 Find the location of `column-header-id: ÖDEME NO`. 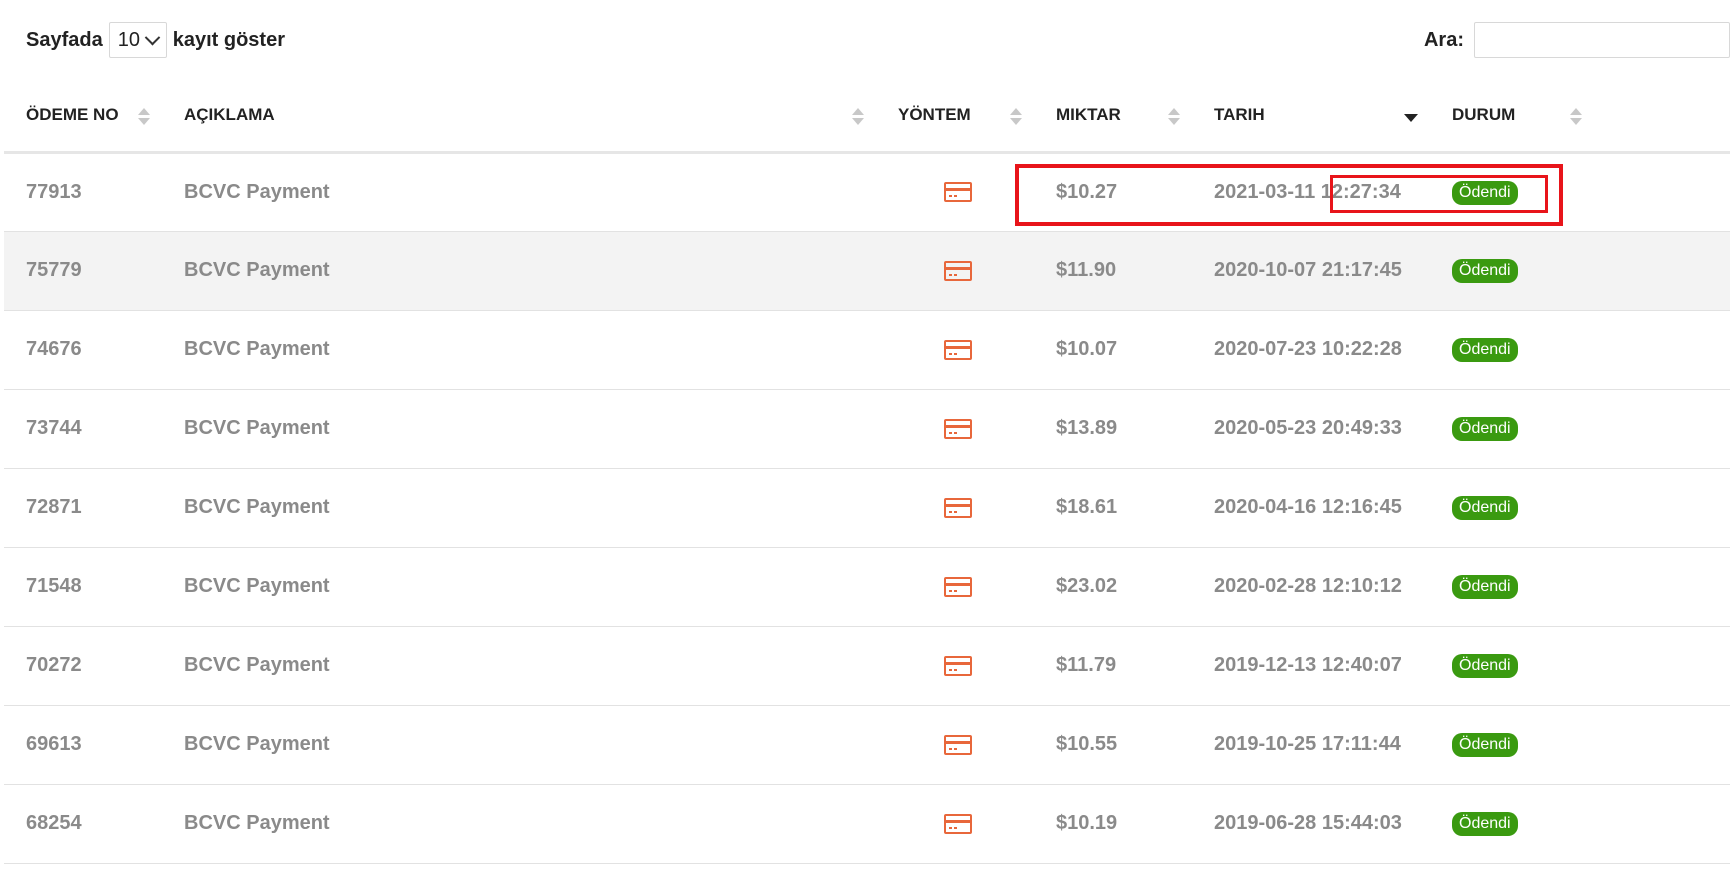

column-header-id: ÖDEME NO is located at coordinates (83, 117).